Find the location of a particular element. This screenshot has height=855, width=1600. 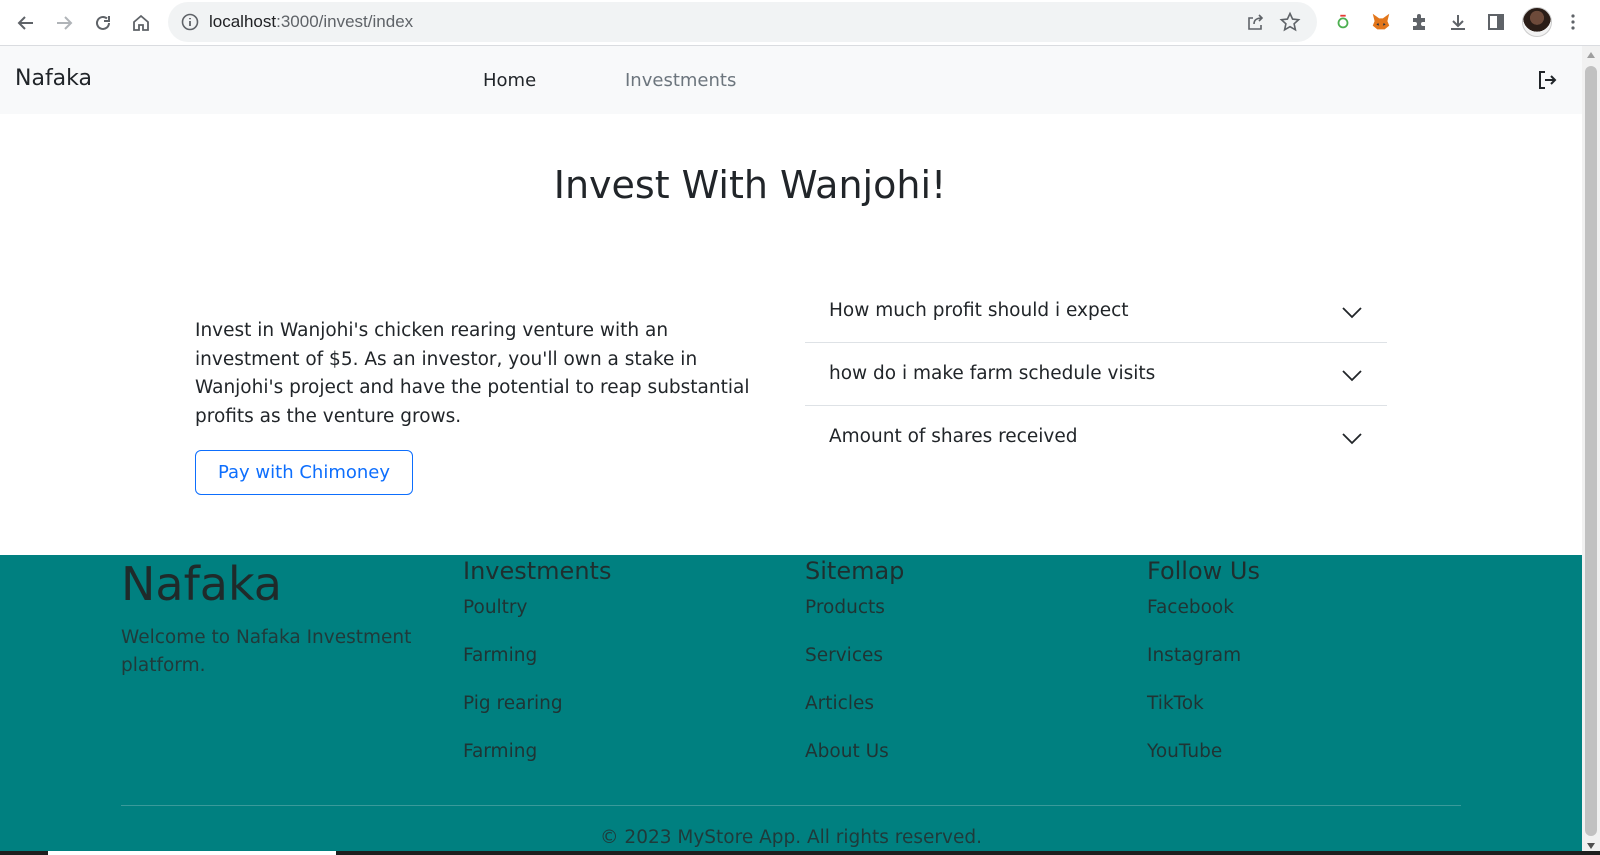

reload-icon is located at coordinates (103, 22).